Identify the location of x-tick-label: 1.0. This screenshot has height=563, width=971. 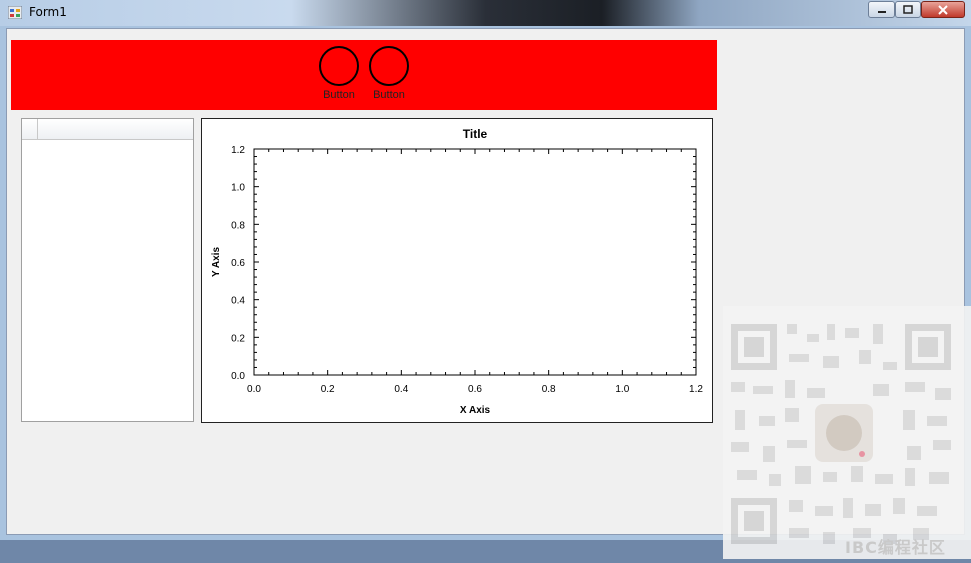
(622, 389).